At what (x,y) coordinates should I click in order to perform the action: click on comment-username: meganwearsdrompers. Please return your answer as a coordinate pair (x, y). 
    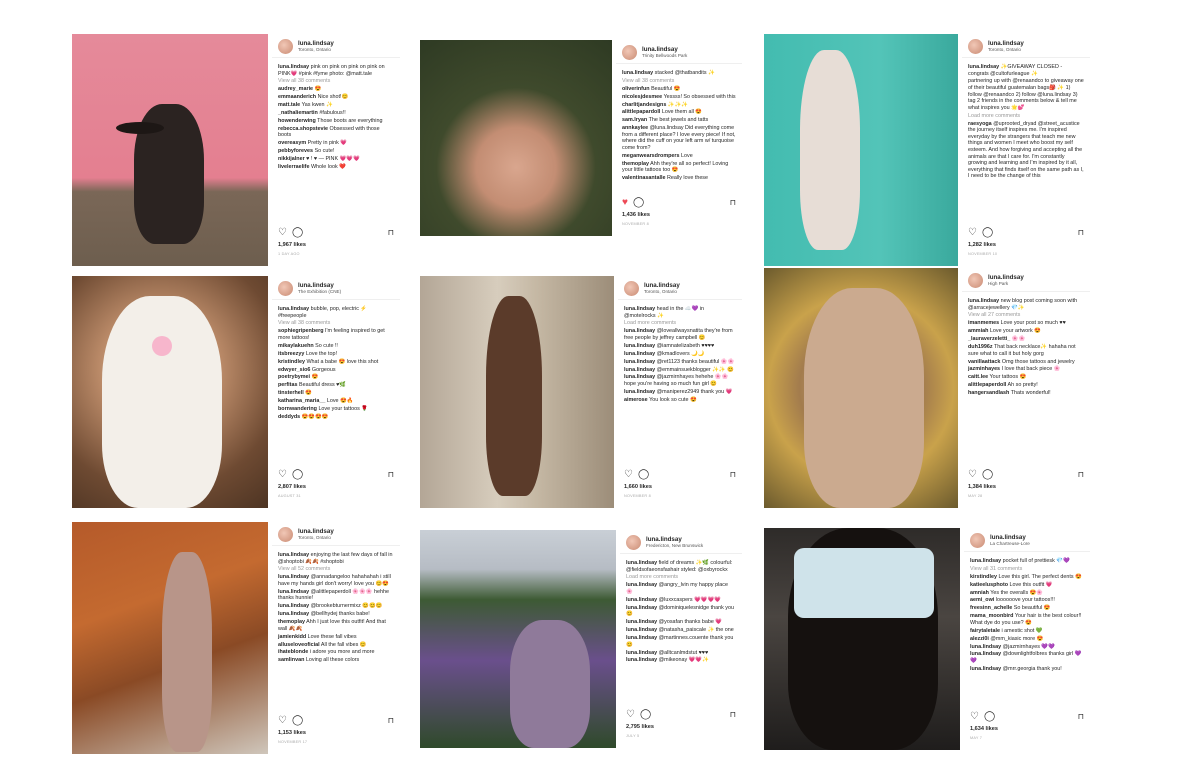
    Looking at the image, I should click on (651, 156).